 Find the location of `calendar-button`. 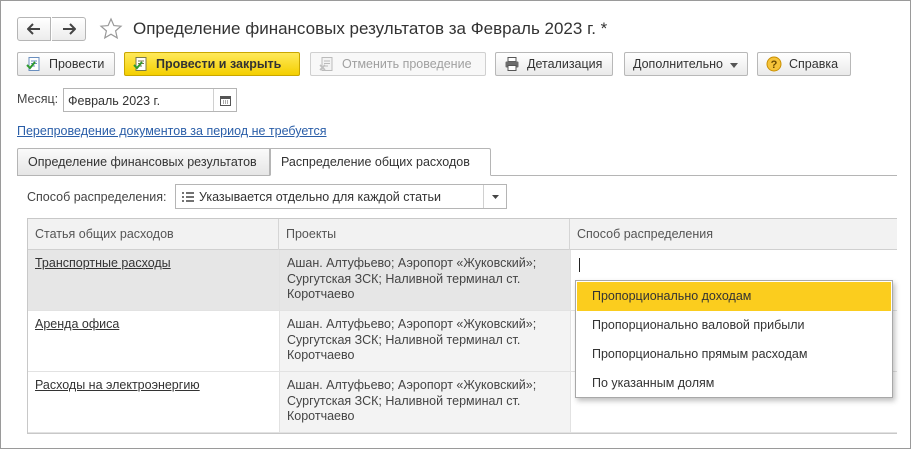

calendar-button is located at coordinates (224, 100).